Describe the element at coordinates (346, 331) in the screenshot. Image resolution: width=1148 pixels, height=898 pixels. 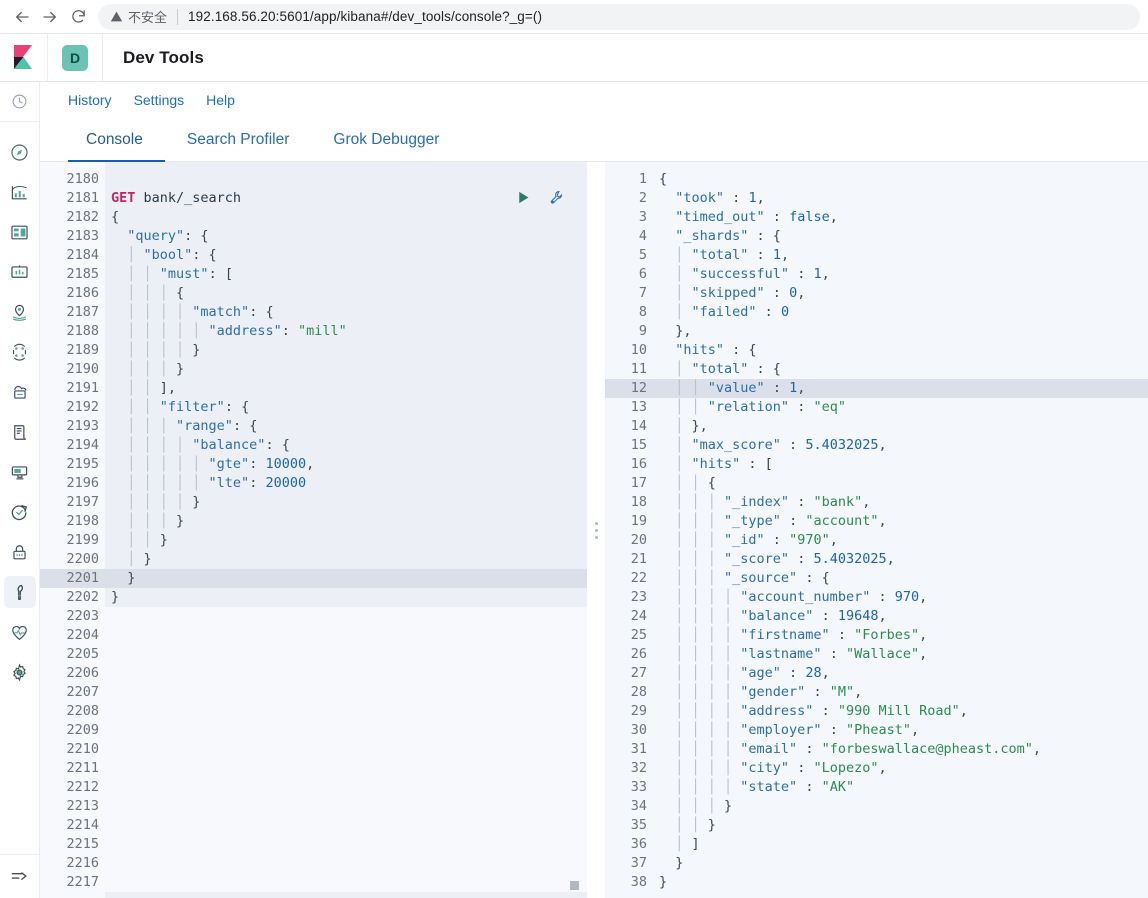
I see `code-line: │ │ │ │ │ "address": "mill"` at that location.